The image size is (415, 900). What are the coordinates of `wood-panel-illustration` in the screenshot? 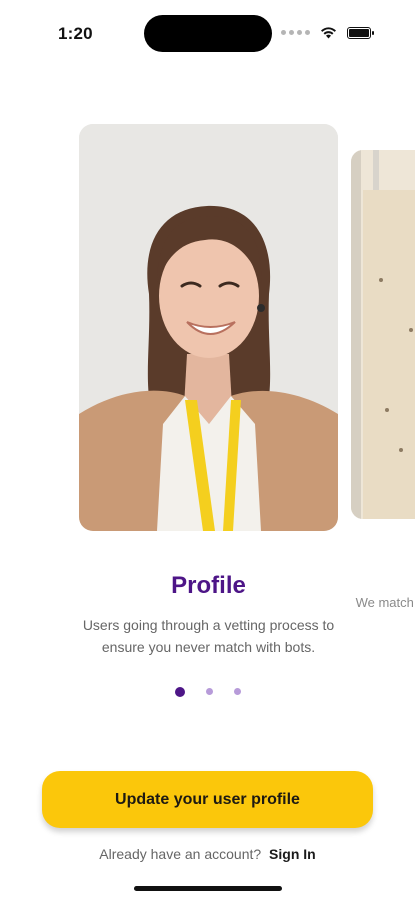 It's located at (383, 334).